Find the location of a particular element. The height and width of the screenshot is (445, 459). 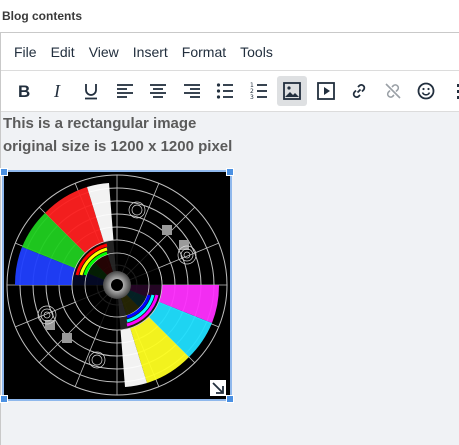

align-right-button is located at coordinates (192, 91).